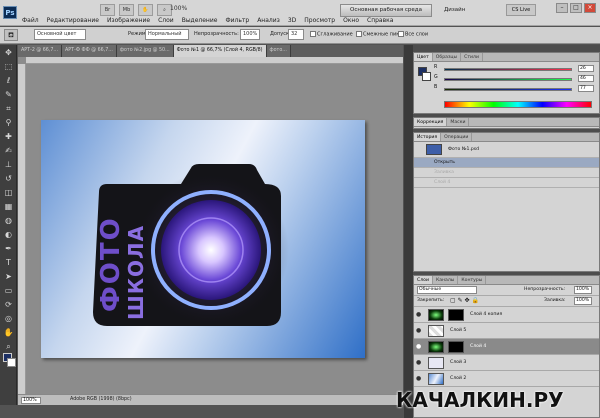 This screenshot has height=418, width=600. Describe the element at coordinates (586, 88) in the screenshot. I see `slider-b-value: 77` at that location.